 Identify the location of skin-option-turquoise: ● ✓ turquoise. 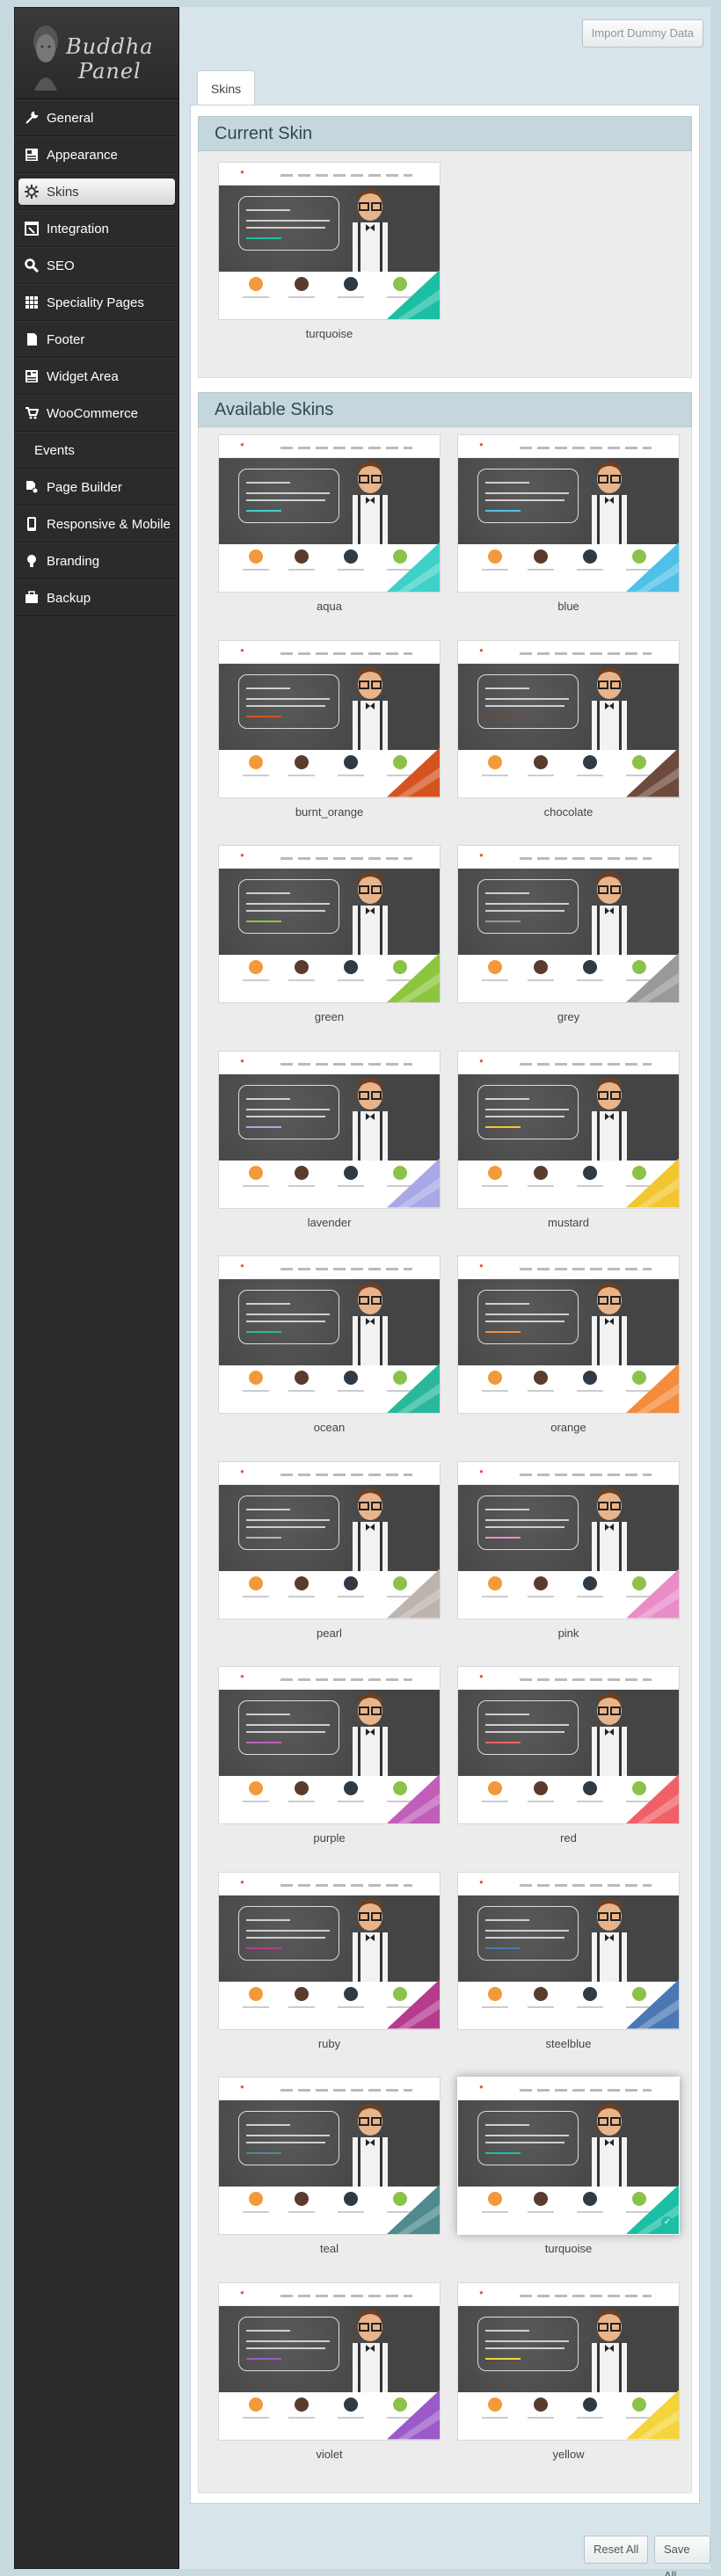
(568, 2167).